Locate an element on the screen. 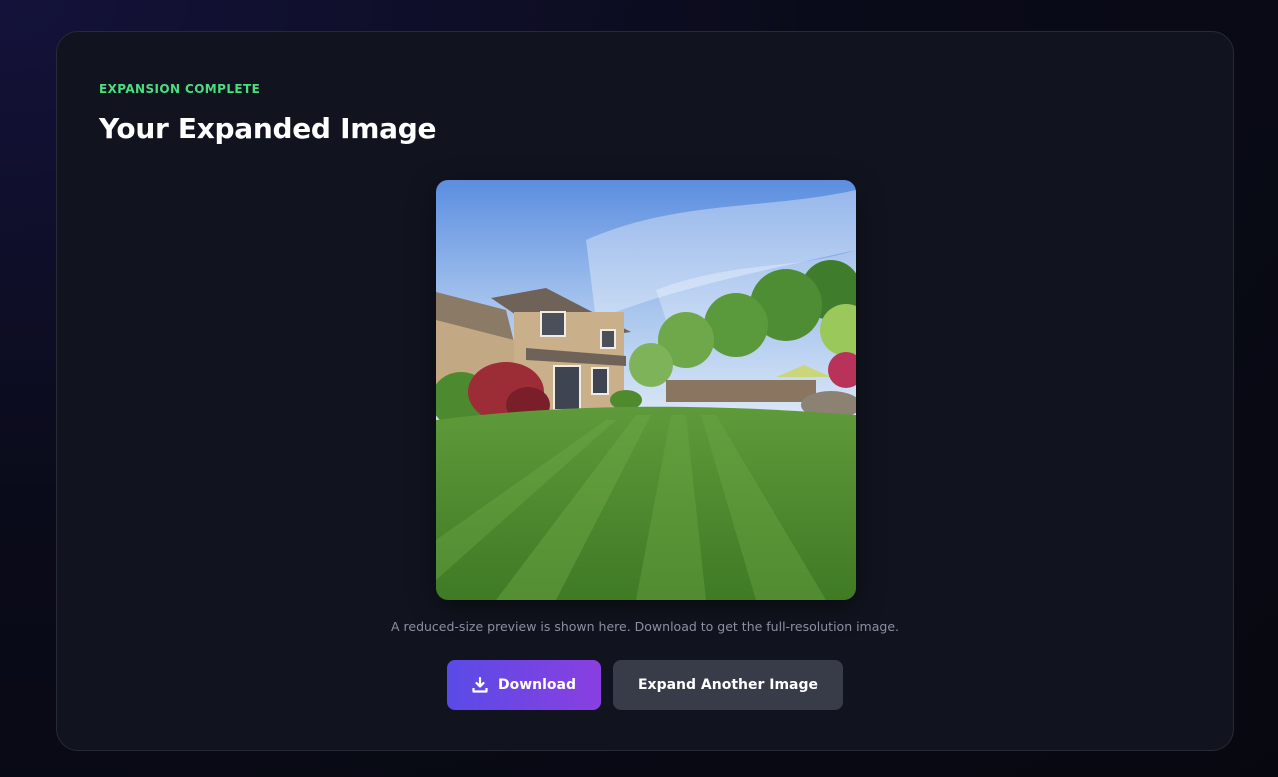  expand-another-button-label: Expand Another Image is located at coordinates (728, 685).